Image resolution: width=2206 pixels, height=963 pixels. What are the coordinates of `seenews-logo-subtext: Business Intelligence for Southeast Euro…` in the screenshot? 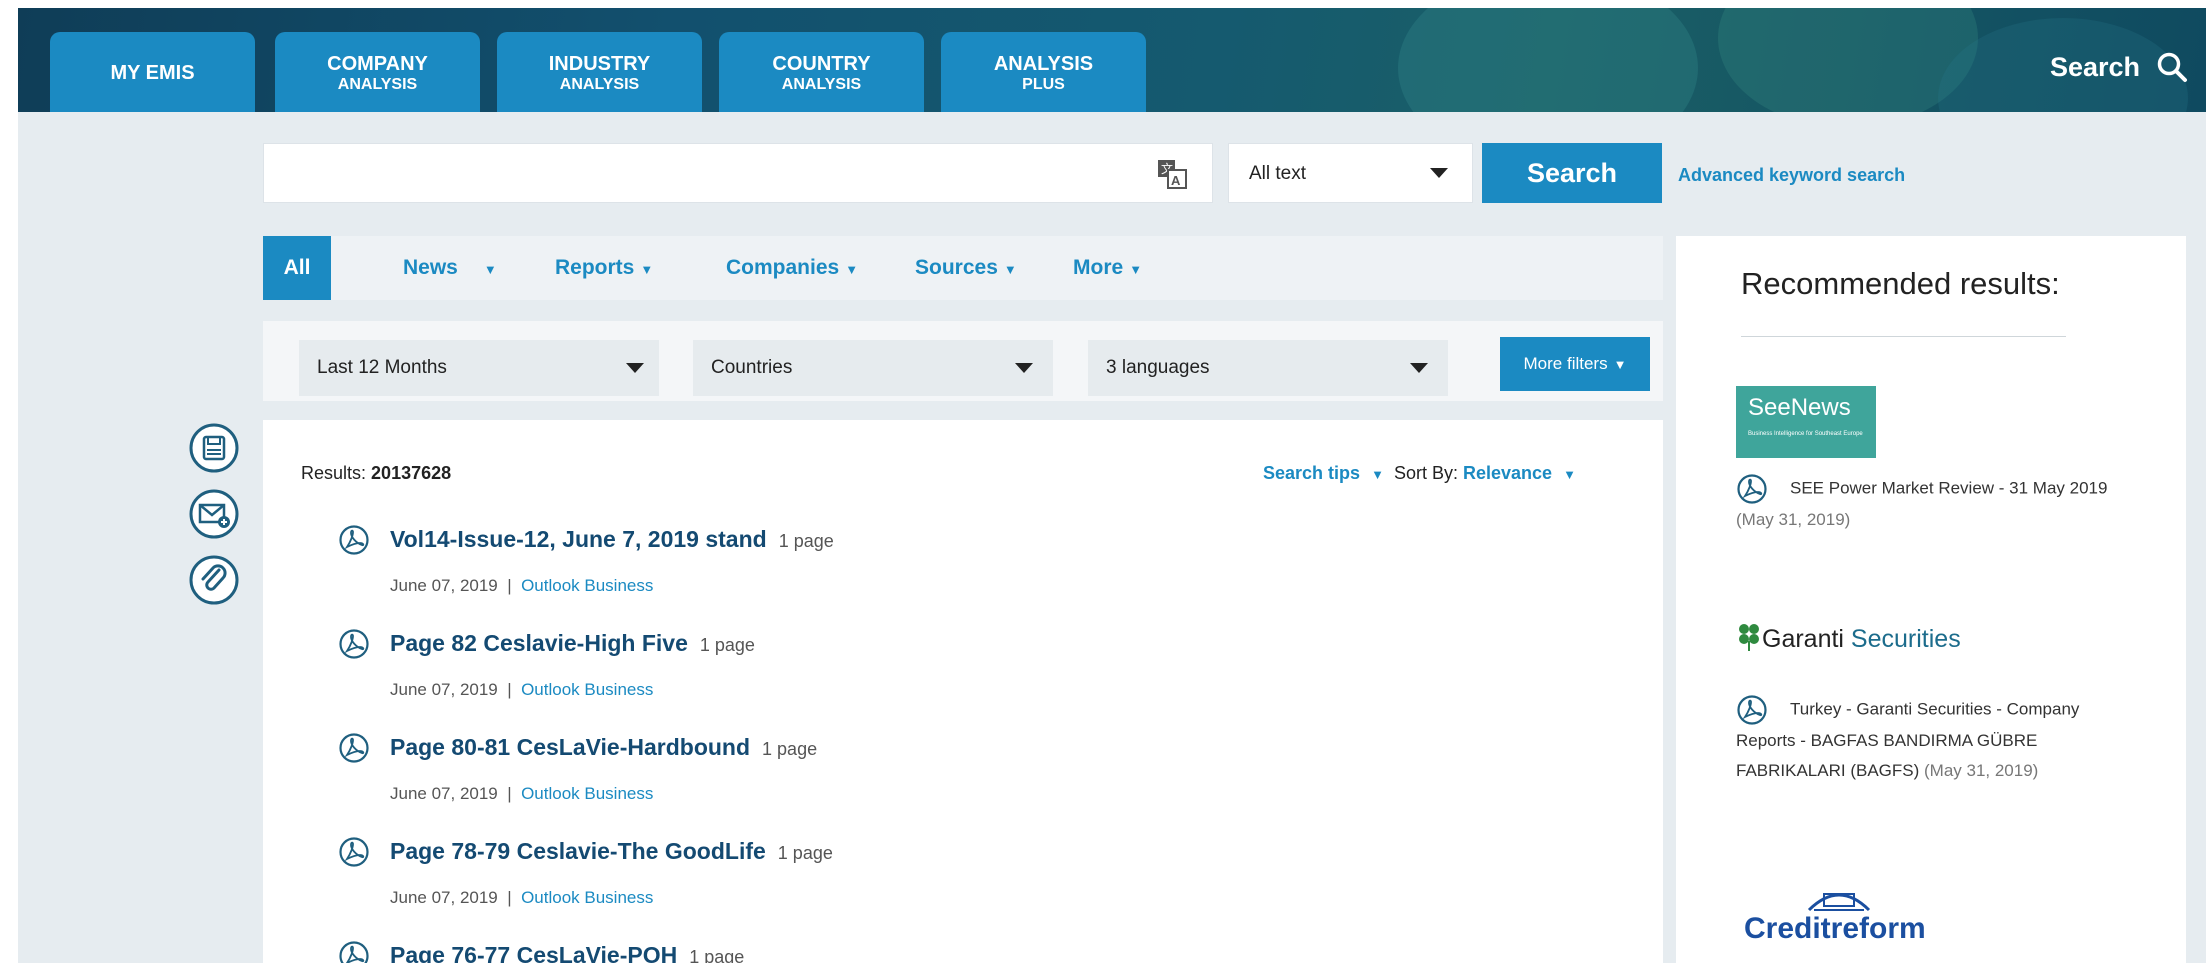 It's located at (1805, 434).